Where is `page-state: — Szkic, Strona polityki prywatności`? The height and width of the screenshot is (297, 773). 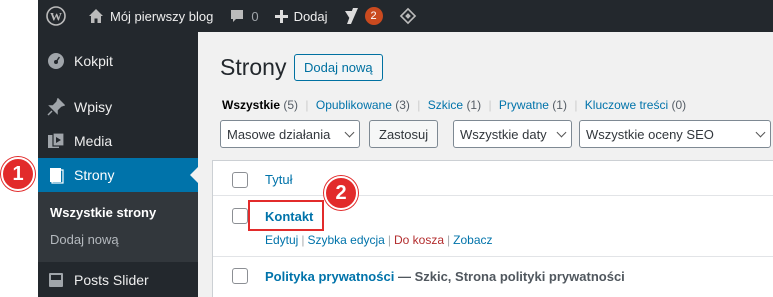 page-state: — Szkic, Strona polityki prywatności is located at coordinates (511, 276).